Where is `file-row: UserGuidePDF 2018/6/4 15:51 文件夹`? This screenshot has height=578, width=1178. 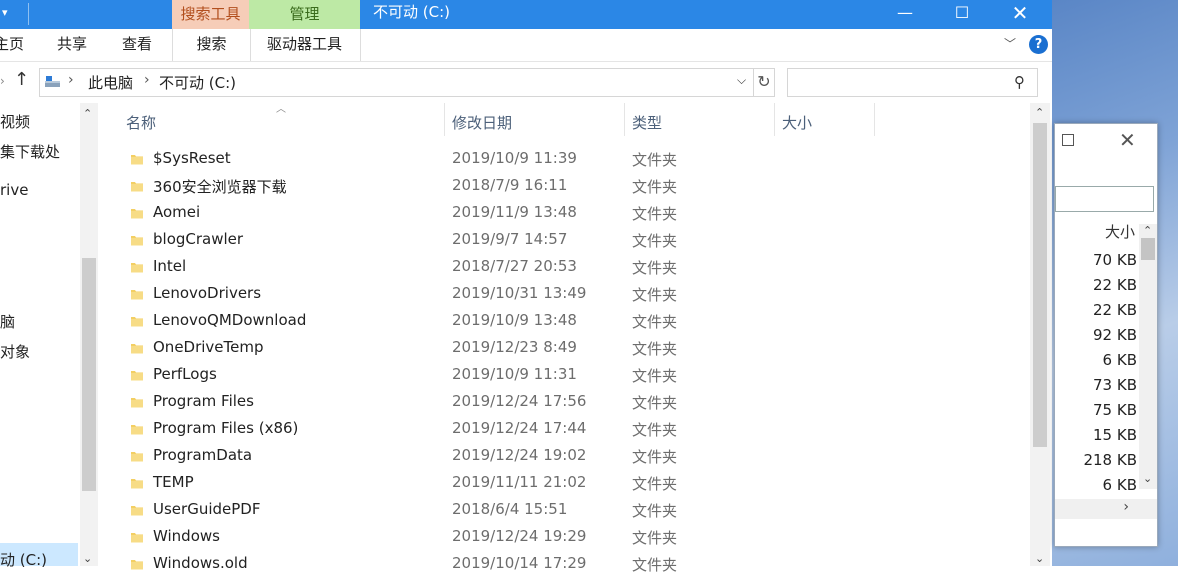
file-row: UserGuidePDF 2018/6/4 15:51 文件夹 is located at coordinates (564, 510).